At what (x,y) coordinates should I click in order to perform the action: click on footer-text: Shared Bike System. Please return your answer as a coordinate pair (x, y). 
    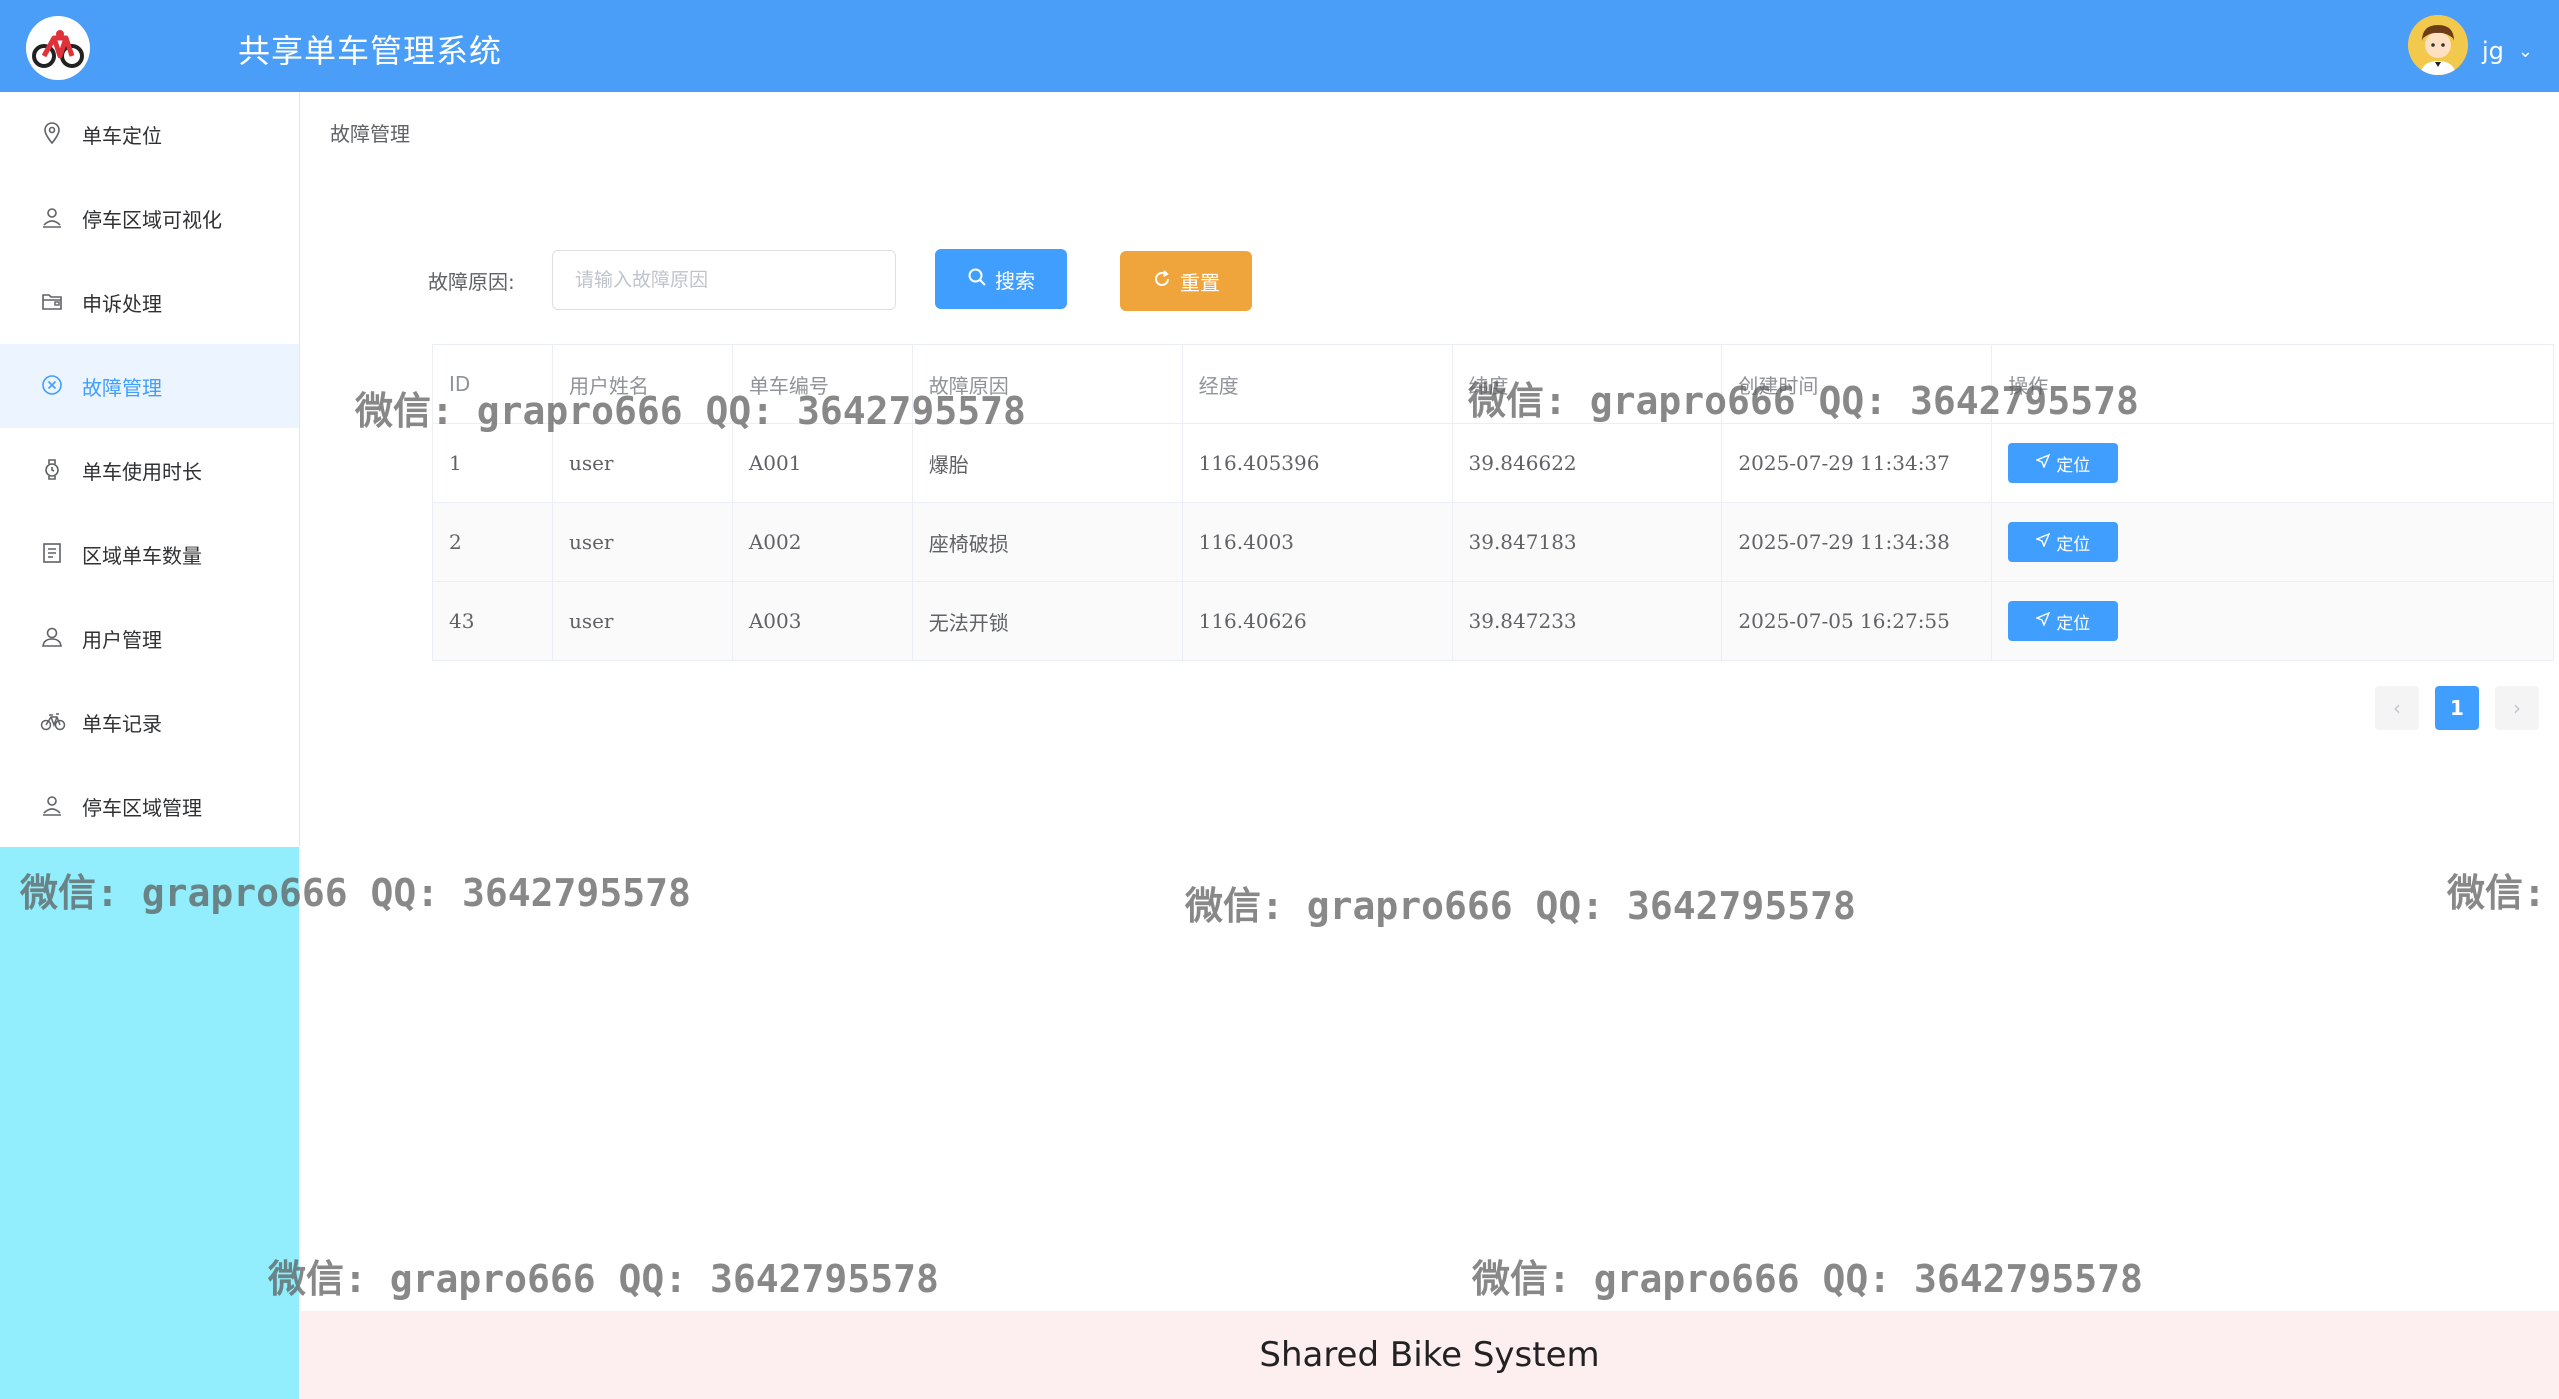
    Looking at the image, I should click on (1429, 1355).